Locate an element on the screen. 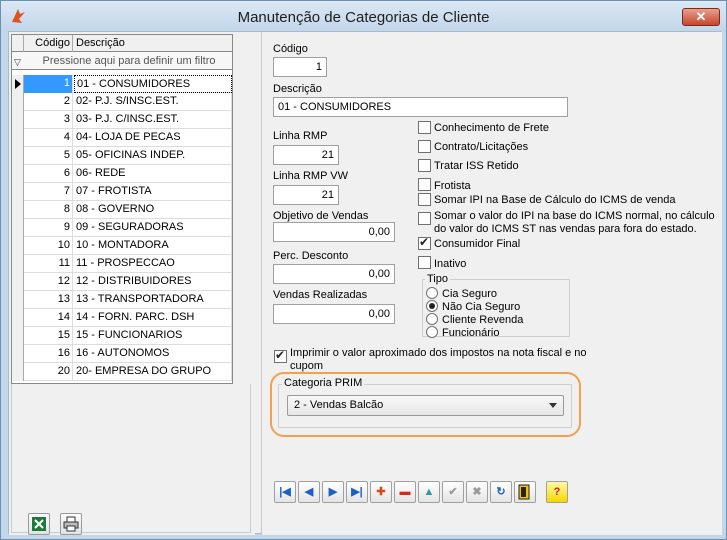 Image resolution: width=727 pixels, height=540 pixels. table-row: 7 07 - FROTISTA is located at coordinates (122, 192).